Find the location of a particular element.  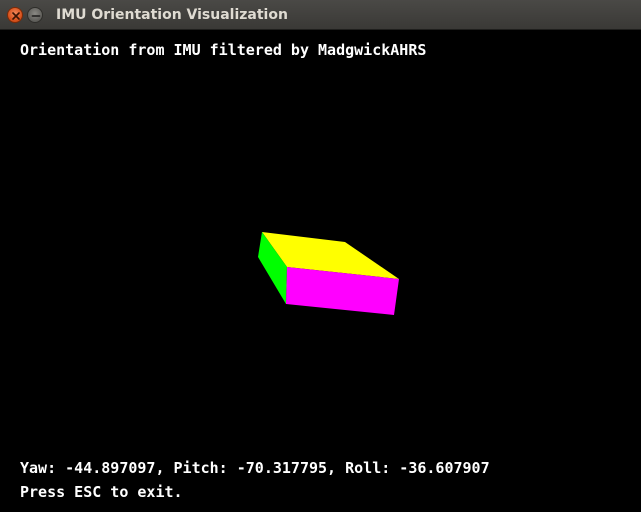

minimize-icon is located at coordinates (36, 16).